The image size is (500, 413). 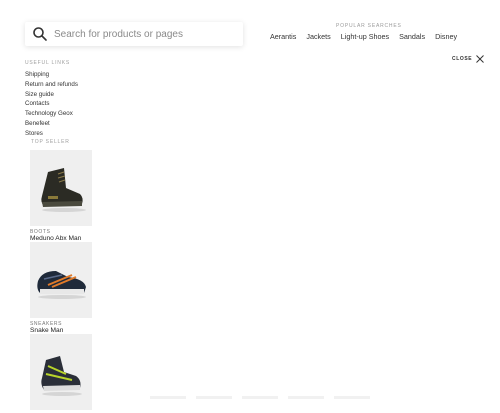 I want to click on product-name: Snake Man, so click(x=47, y=330).